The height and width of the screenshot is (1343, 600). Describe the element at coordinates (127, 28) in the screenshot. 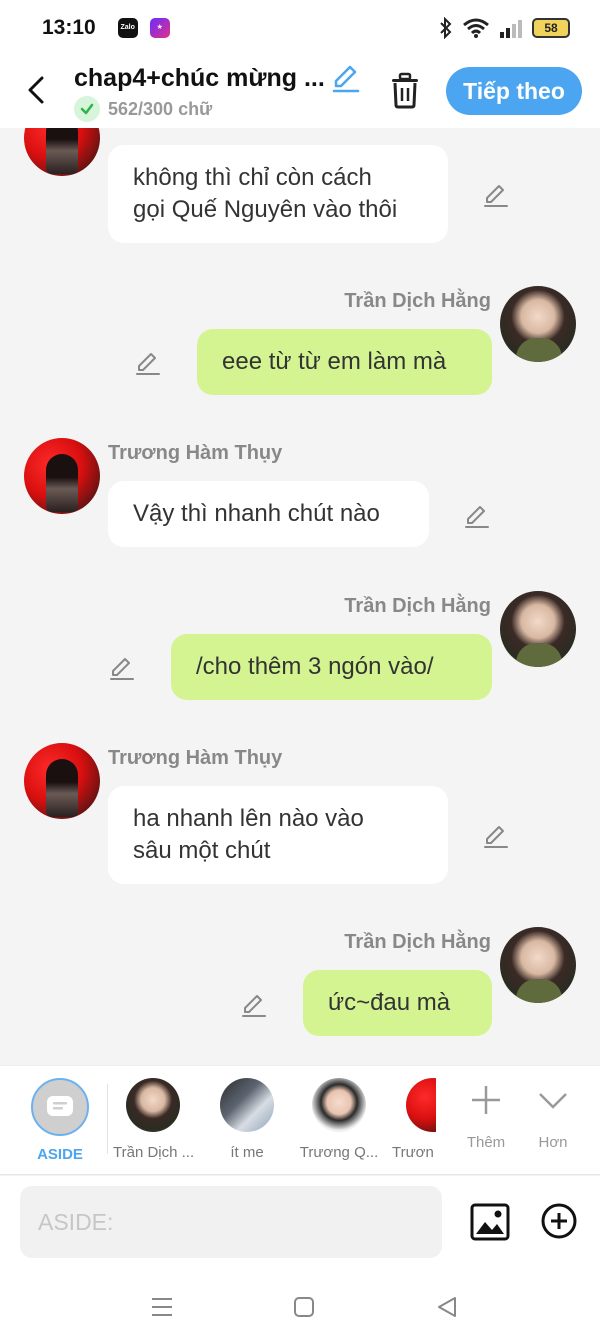

I see `zalo-icon: Zalo` at that location.